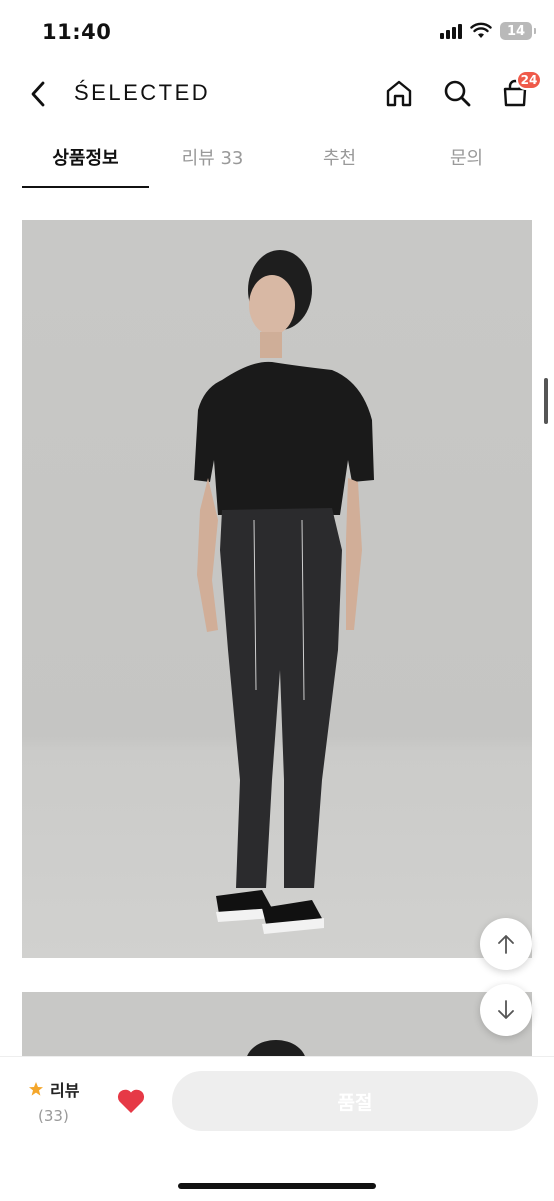  I want to click on product-tabs: 상품정보 리뷰 33 추천 문의, so click(277, 157).